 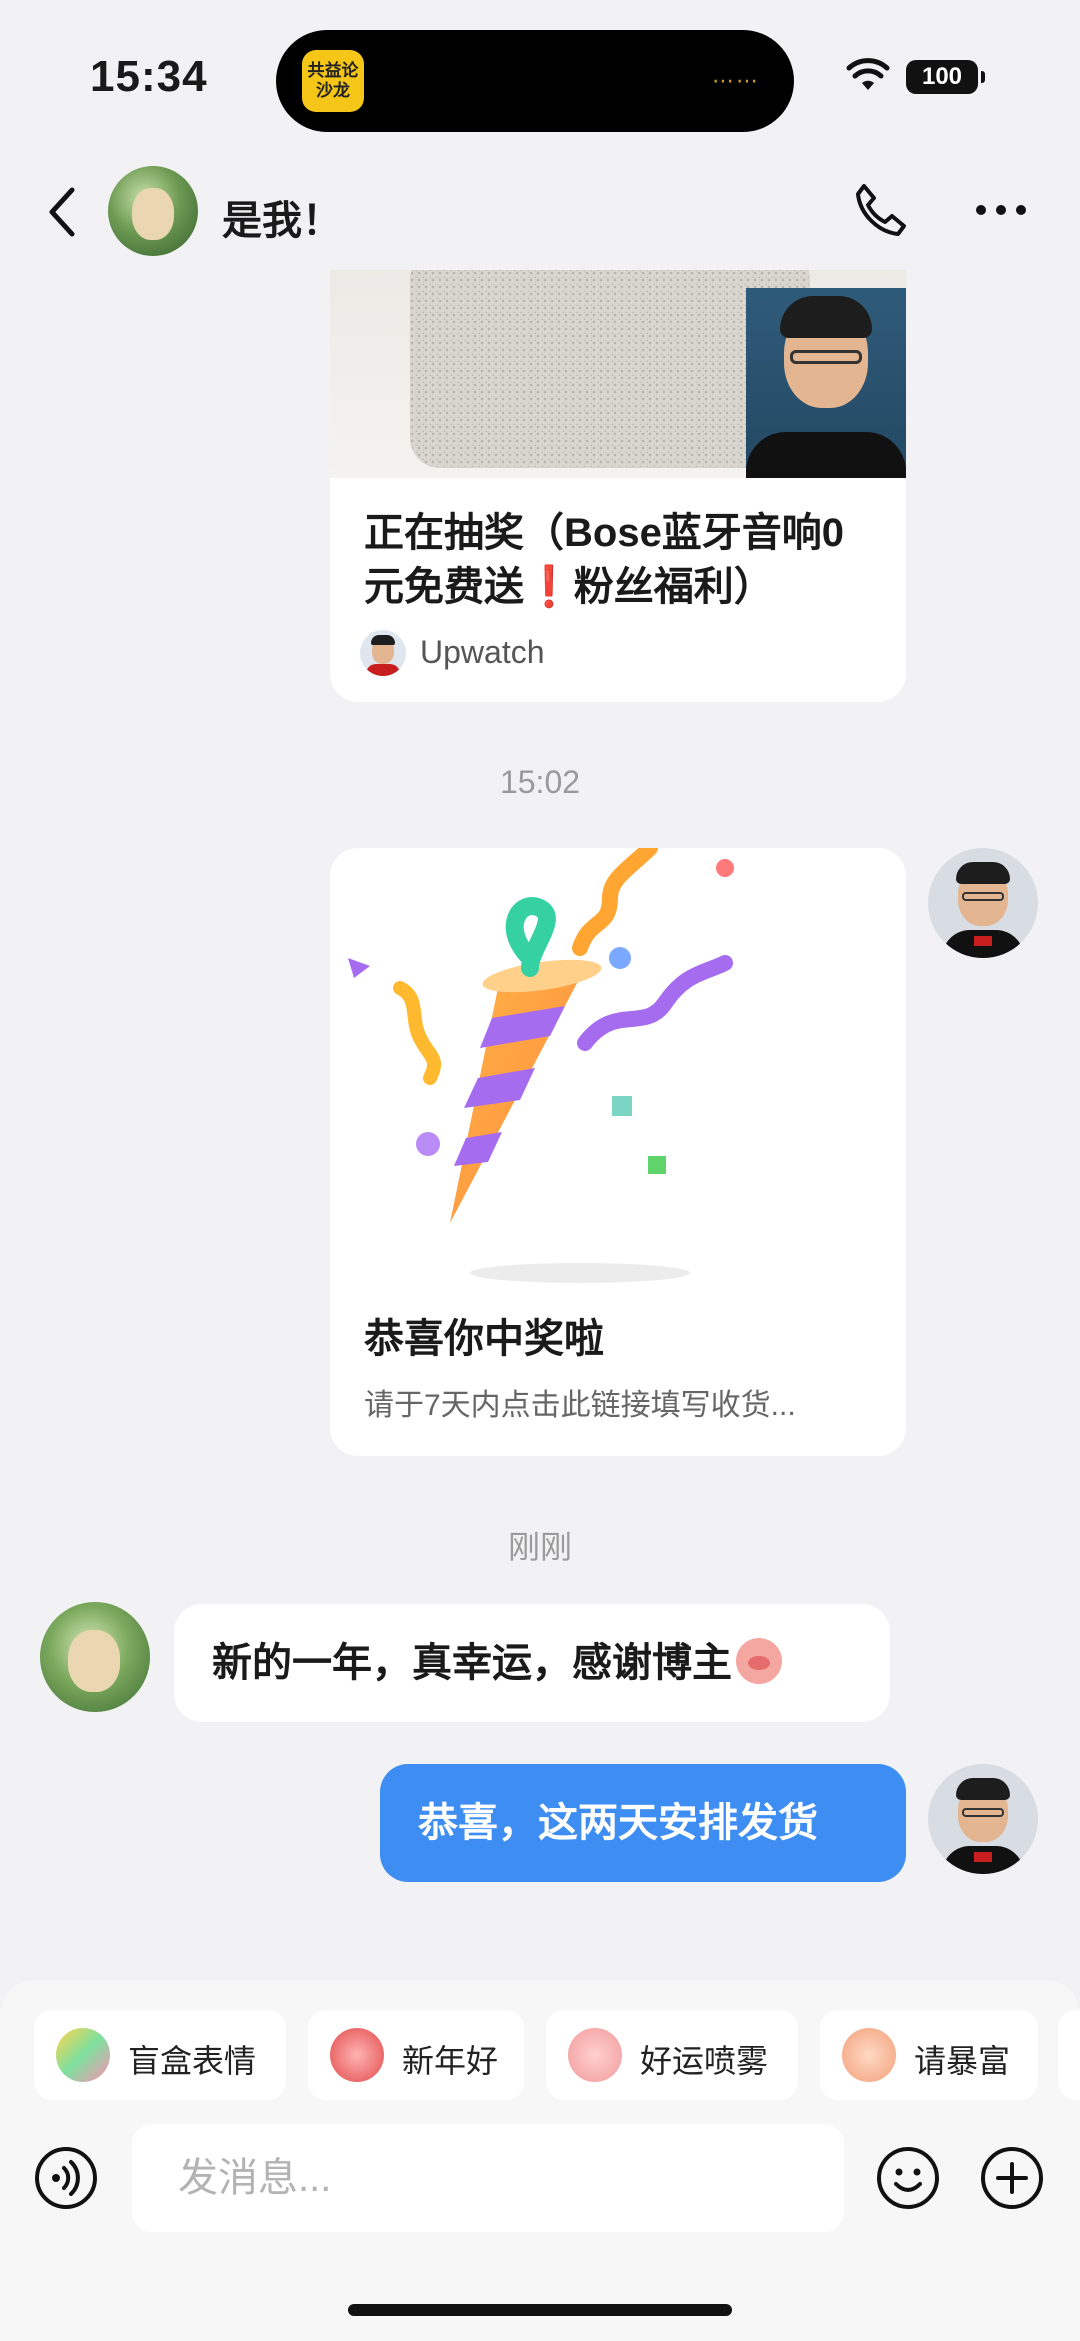 What do you see at coordinates (618, 486) in the screenshot?
I see `giveaway-link-card: 正在抽奖（Bose蓝牙音响0元免费送❗粉丝福利） Upwatch` at bounding box center [618, 486].